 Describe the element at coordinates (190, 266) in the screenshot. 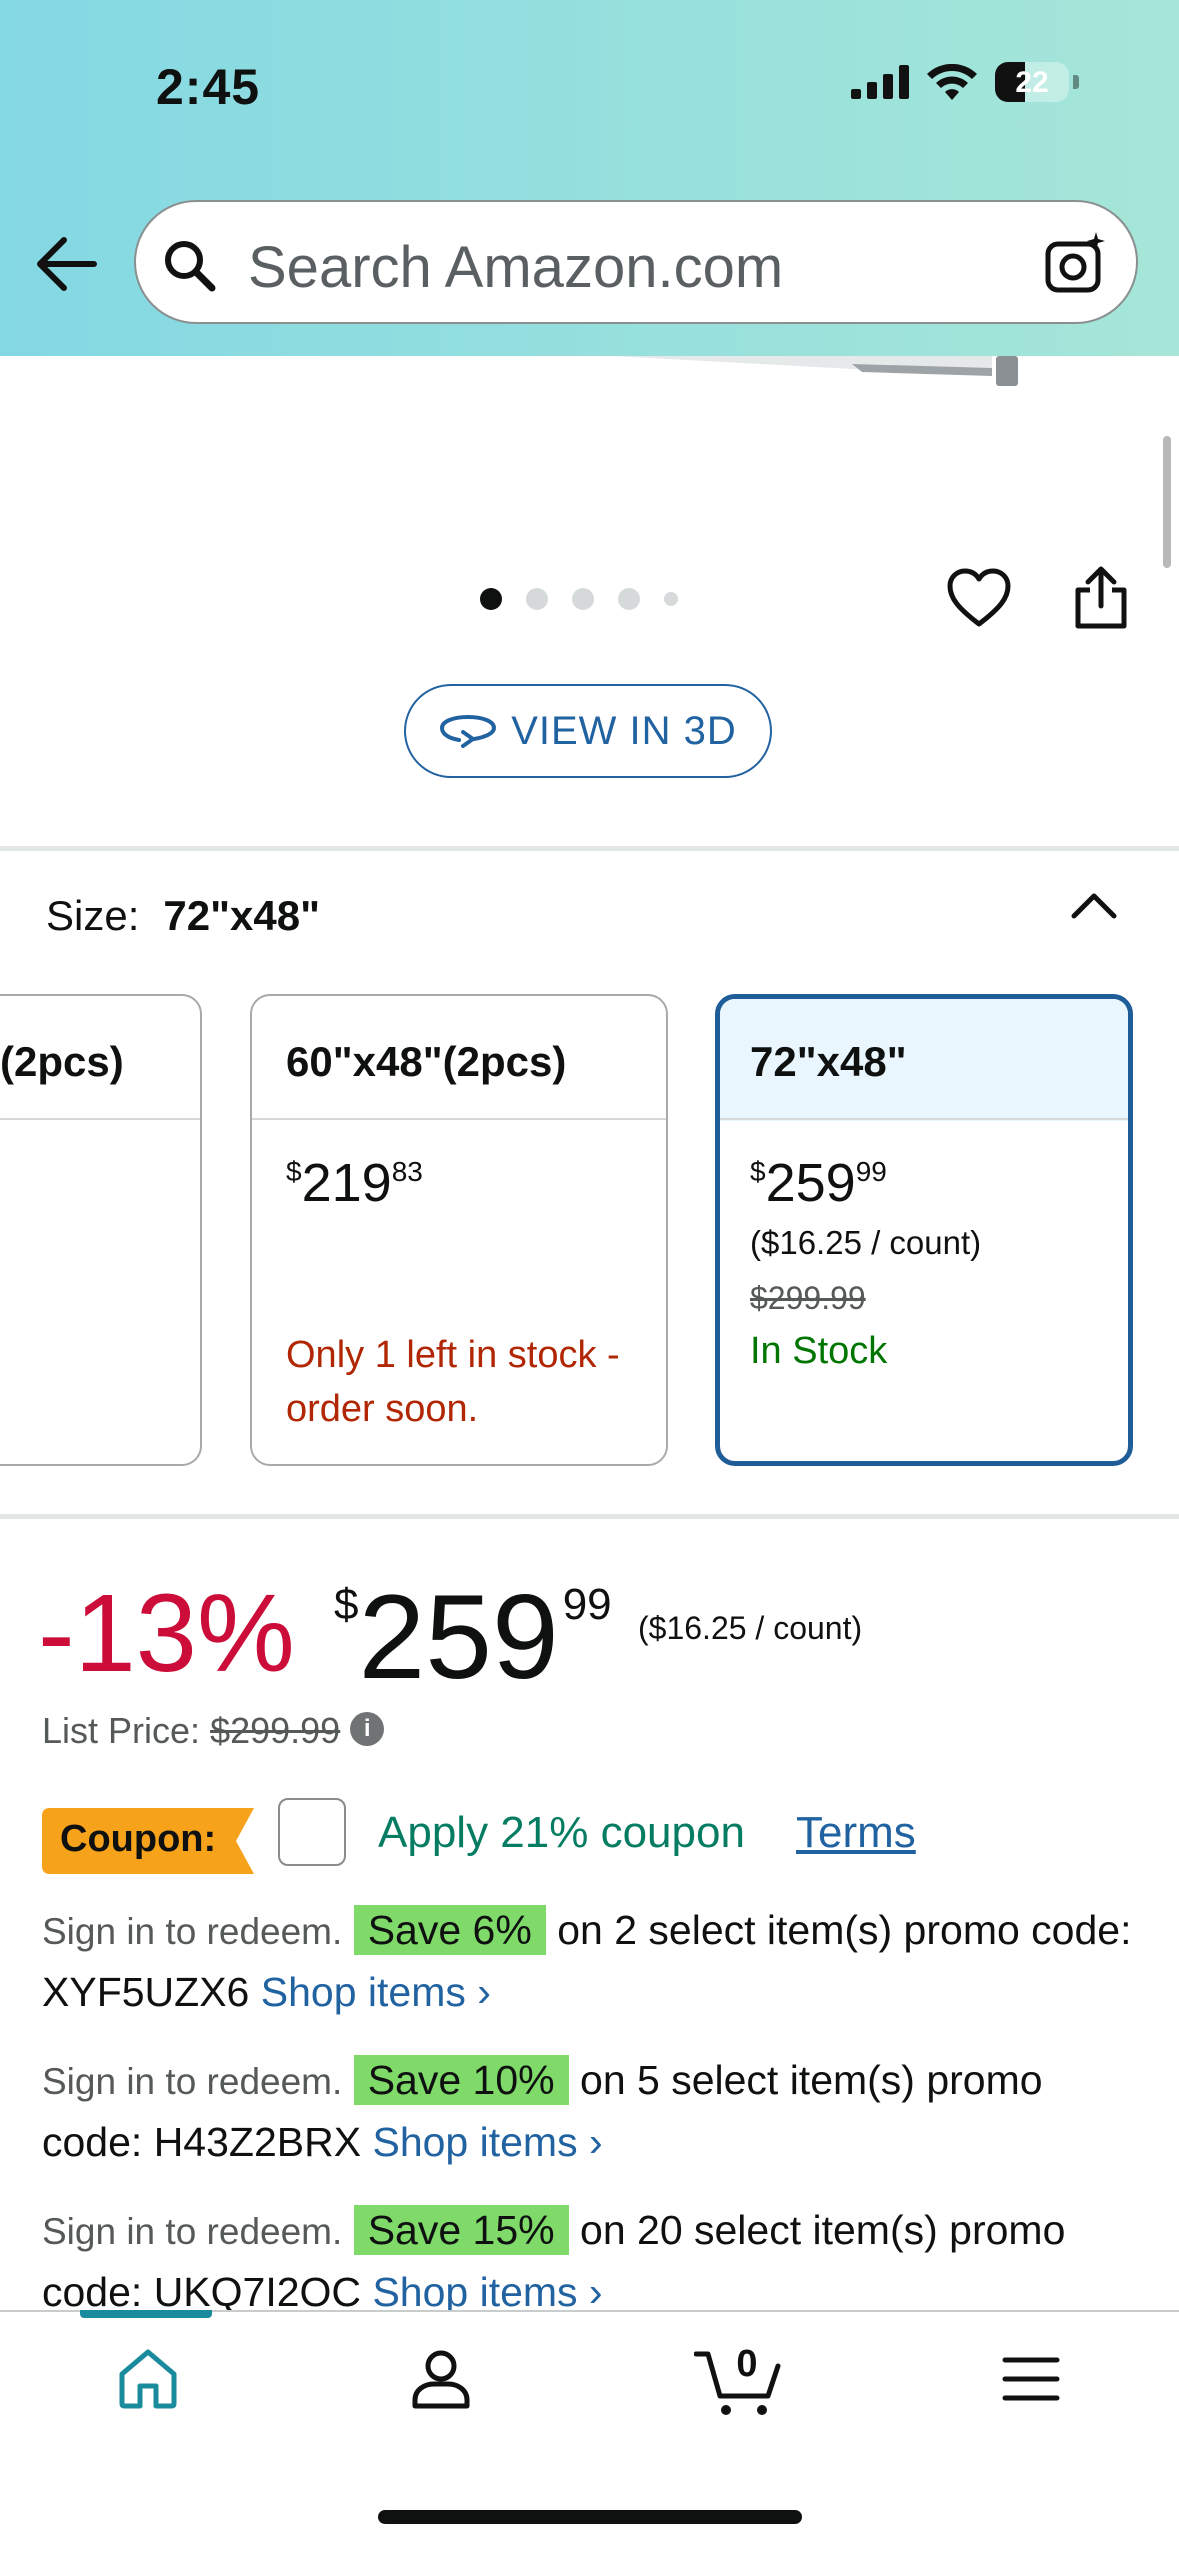

I see `search-icon` at that location.